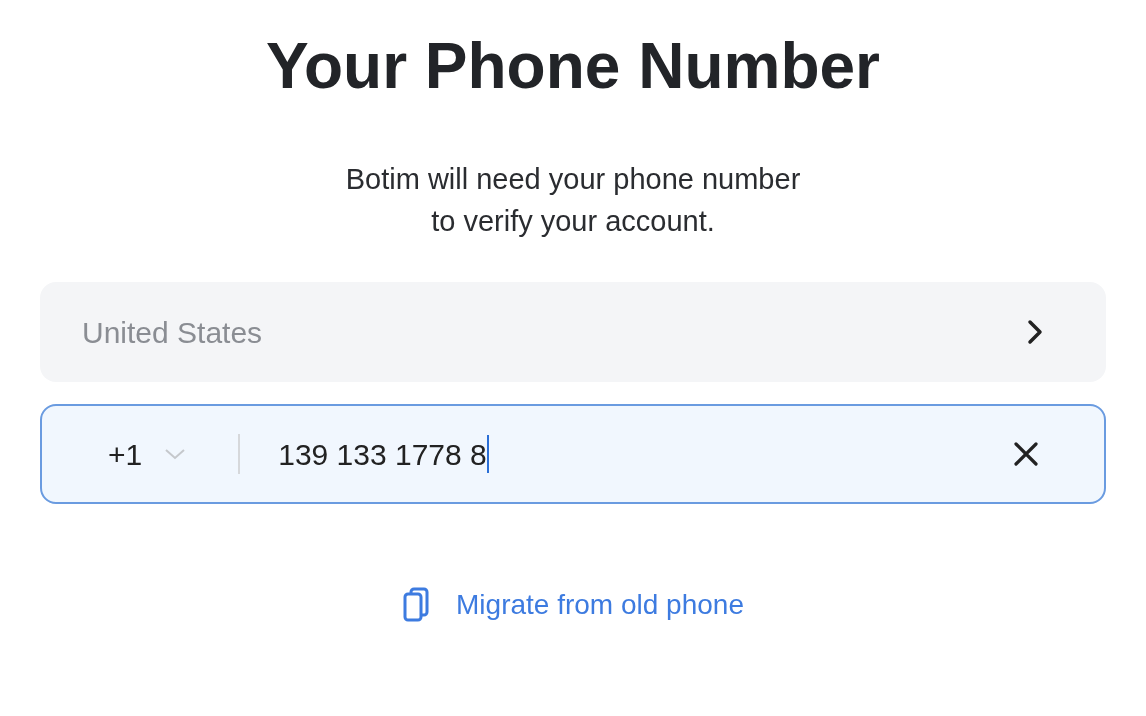  What do you see at coordinates (573, 179) in the screenshot?
I see `subtitle-text: Botim will need your phone number` at bounding box center [573, 179].